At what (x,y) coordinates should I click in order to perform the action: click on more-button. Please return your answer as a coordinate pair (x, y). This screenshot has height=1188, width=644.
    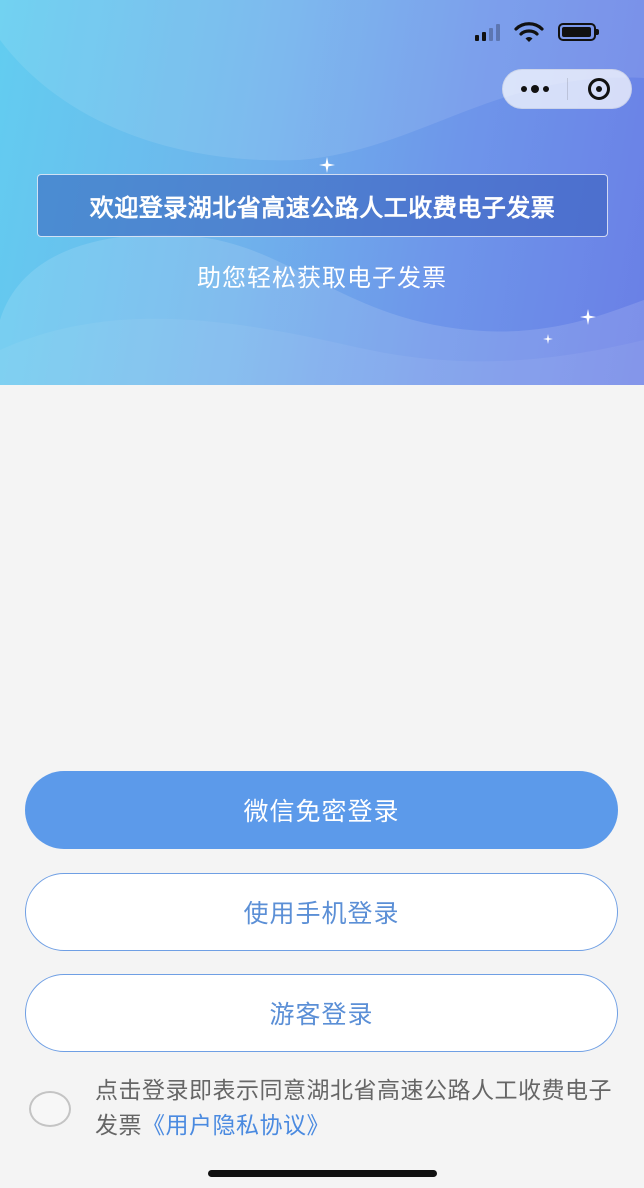
    Looking at the image, I should click on (535, 89).